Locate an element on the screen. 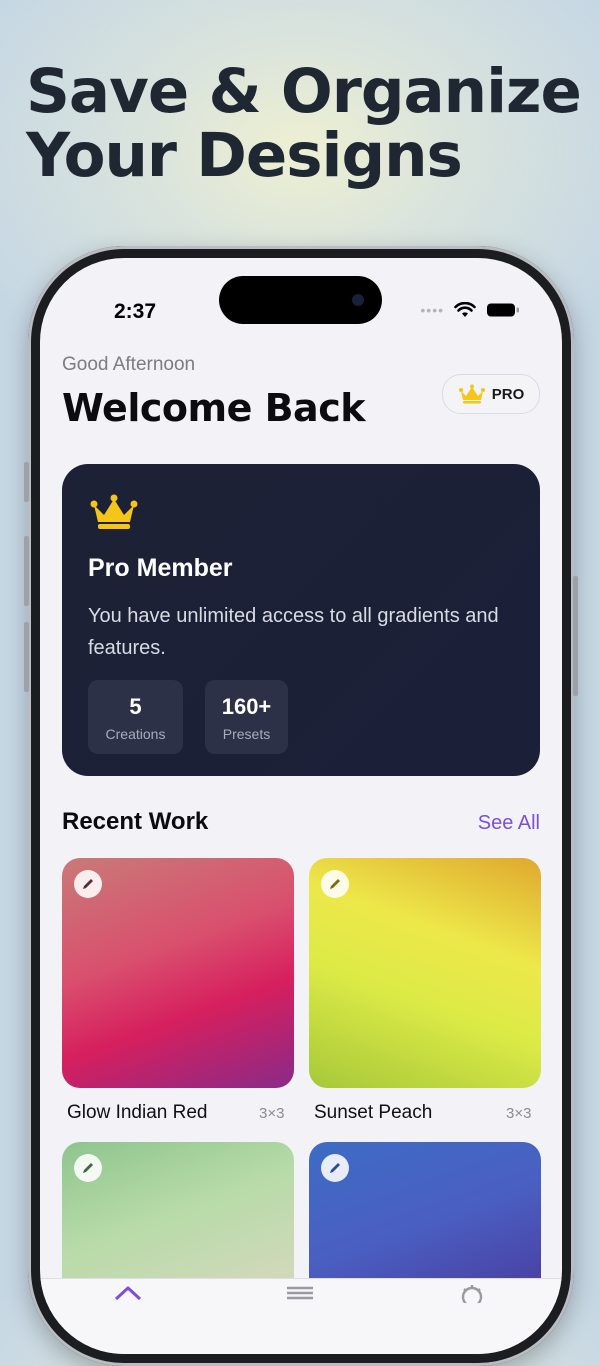 The image size is (600, 1366). pro-badge-button: PRO is located at coordinates (491, 394).